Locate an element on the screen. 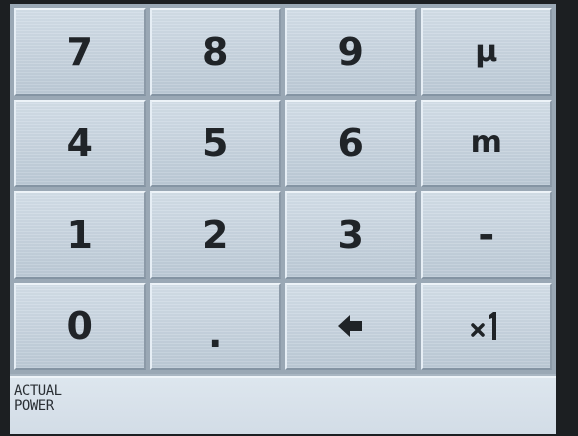  key-1: 1 is located at coordinates (80, 235).